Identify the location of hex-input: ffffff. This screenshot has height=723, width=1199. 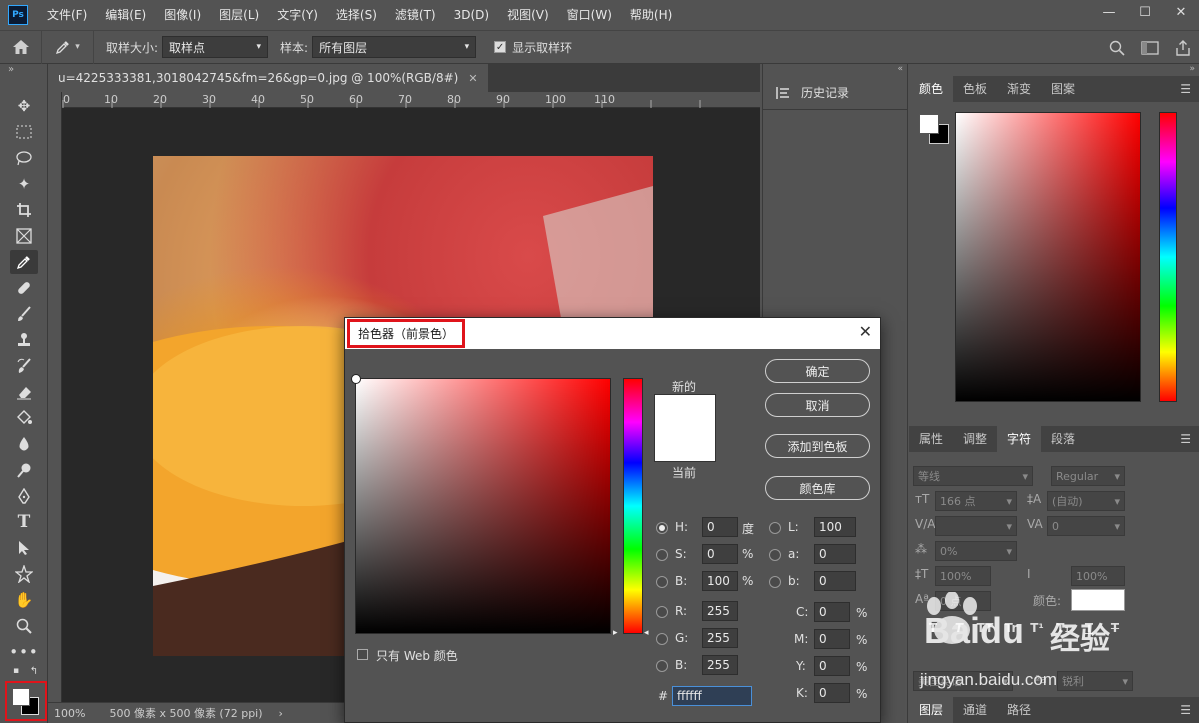
(712, 696).